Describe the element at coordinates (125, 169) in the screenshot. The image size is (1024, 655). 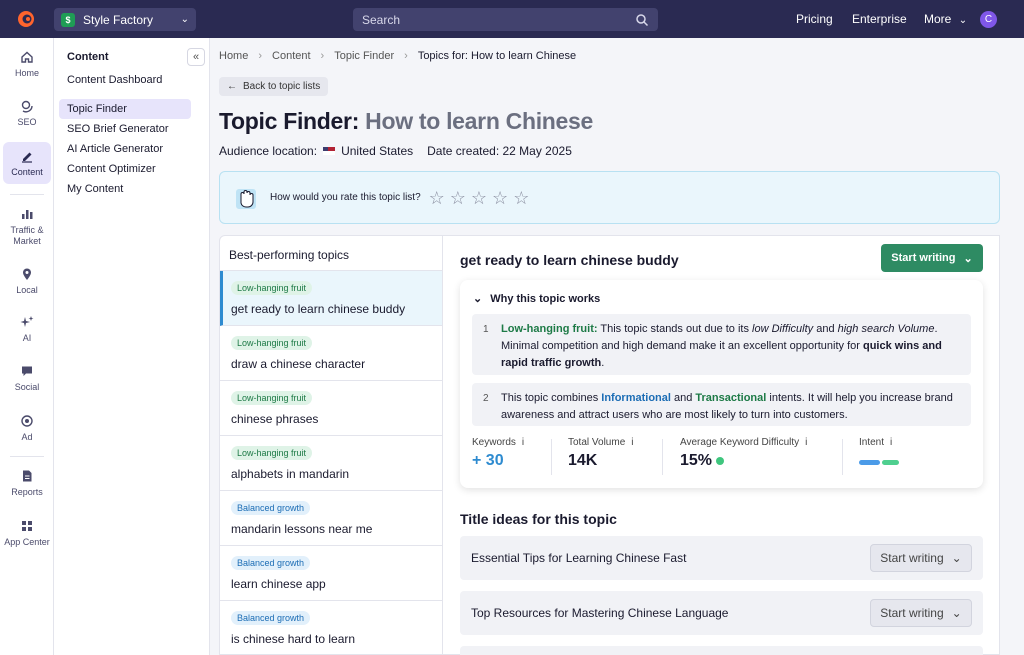
I see `subnav-item-content-optimizer: Content Optimizer` at that location.